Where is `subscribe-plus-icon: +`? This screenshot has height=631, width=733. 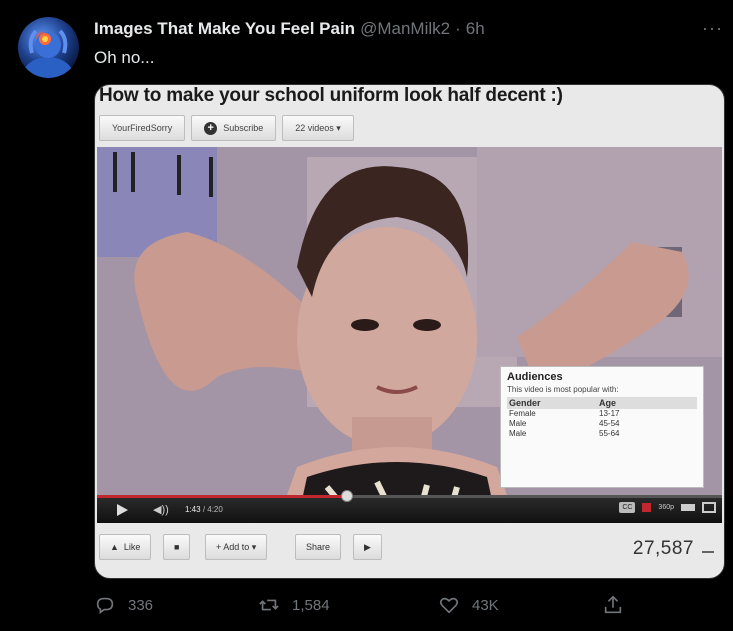
subscribe-plus-icon: + is located at coordinates (211, 128).